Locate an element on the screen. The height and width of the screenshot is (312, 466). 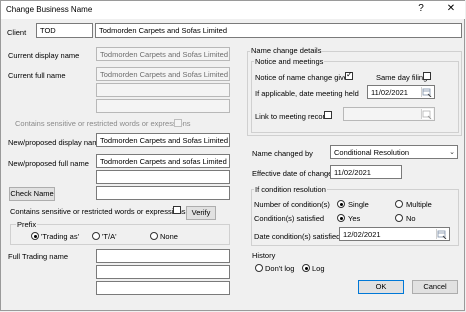
number-radio-multiple is located at coordinates (399, 204).